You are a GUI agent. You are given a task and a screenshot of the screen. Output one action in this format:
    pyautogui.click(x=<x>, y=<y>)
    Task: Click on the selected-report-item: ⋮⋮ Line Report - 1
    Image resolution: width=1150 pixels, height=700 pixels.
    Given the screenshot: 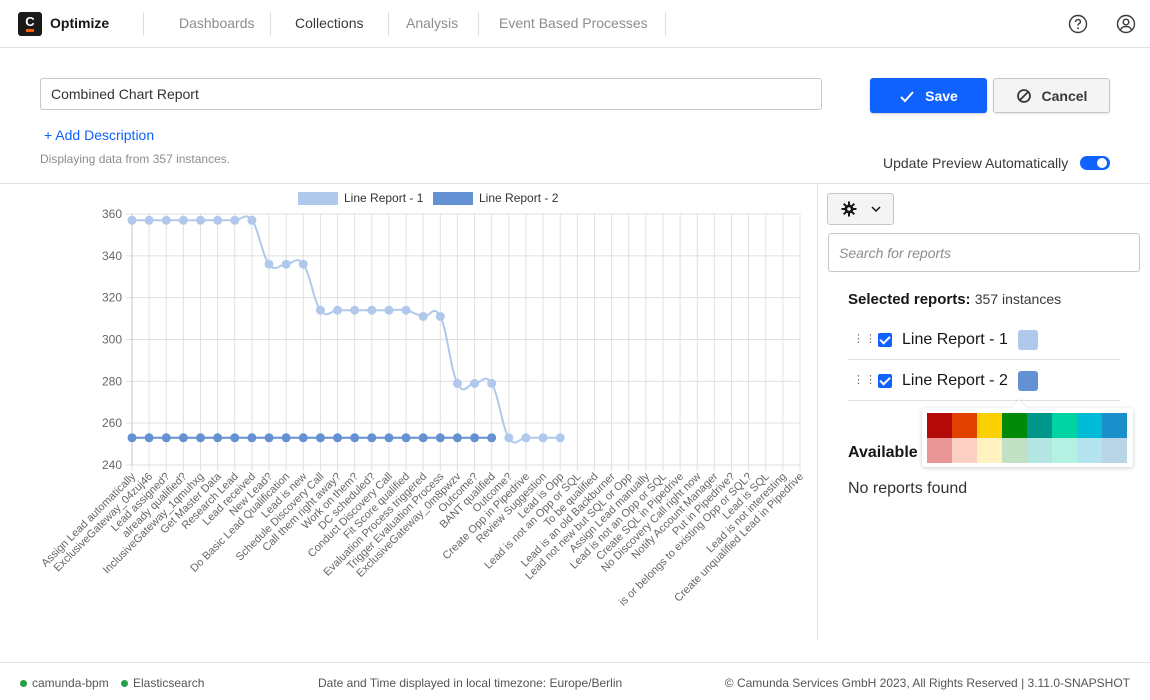 What is the action you would take?
    pyautogui.click(x=984, y=340)
    